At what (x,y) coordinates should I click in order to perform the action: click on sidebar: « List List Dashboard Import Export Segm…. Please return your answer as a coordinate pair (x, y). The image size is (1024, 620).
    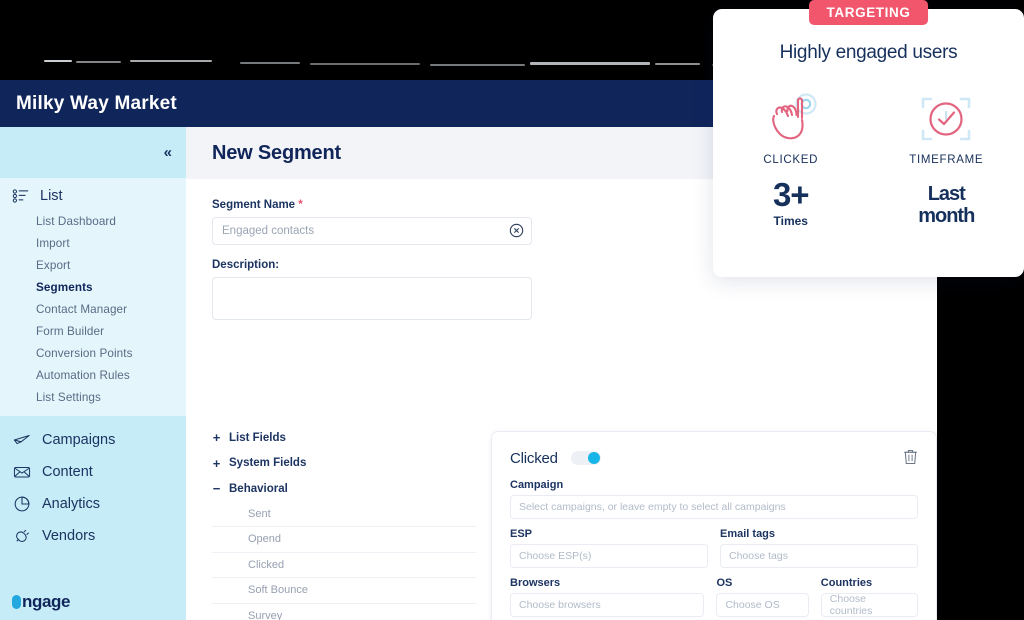
    Looking at the image, I should click on (93, 373).